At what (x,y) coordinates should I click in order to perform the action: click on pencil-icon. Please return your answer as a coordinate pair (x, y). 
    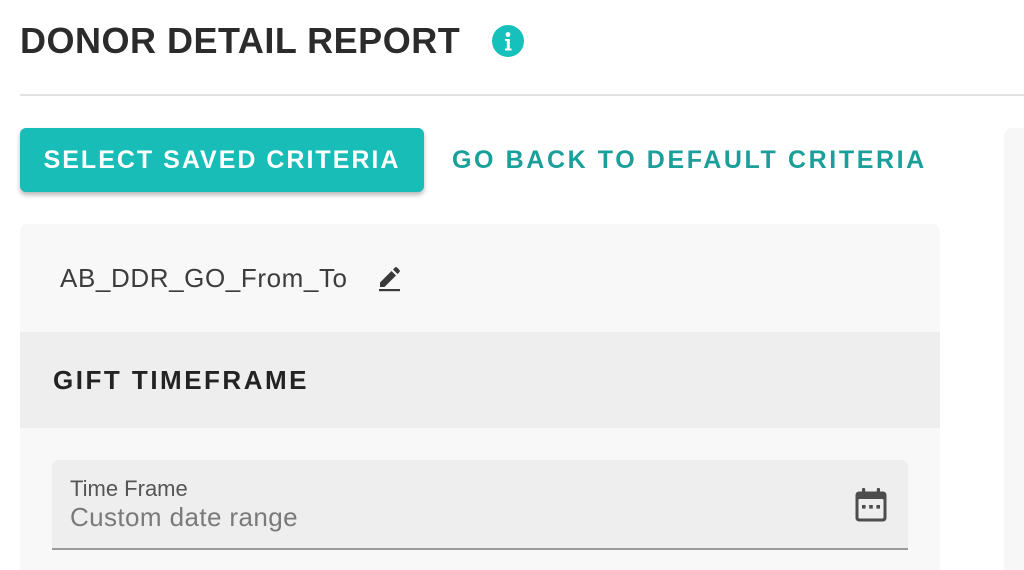
    Looking at the image, I should click on (389, 278).